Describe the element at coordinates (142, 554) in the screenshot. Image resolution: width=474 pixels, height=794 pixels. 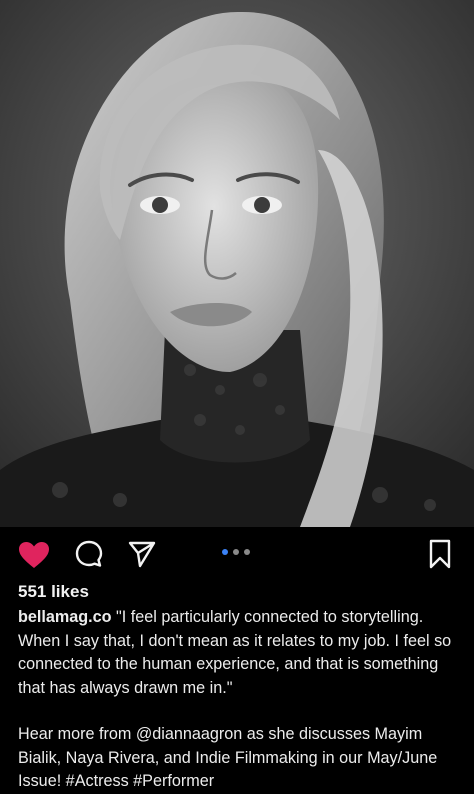
I see `share-icon` at that location.